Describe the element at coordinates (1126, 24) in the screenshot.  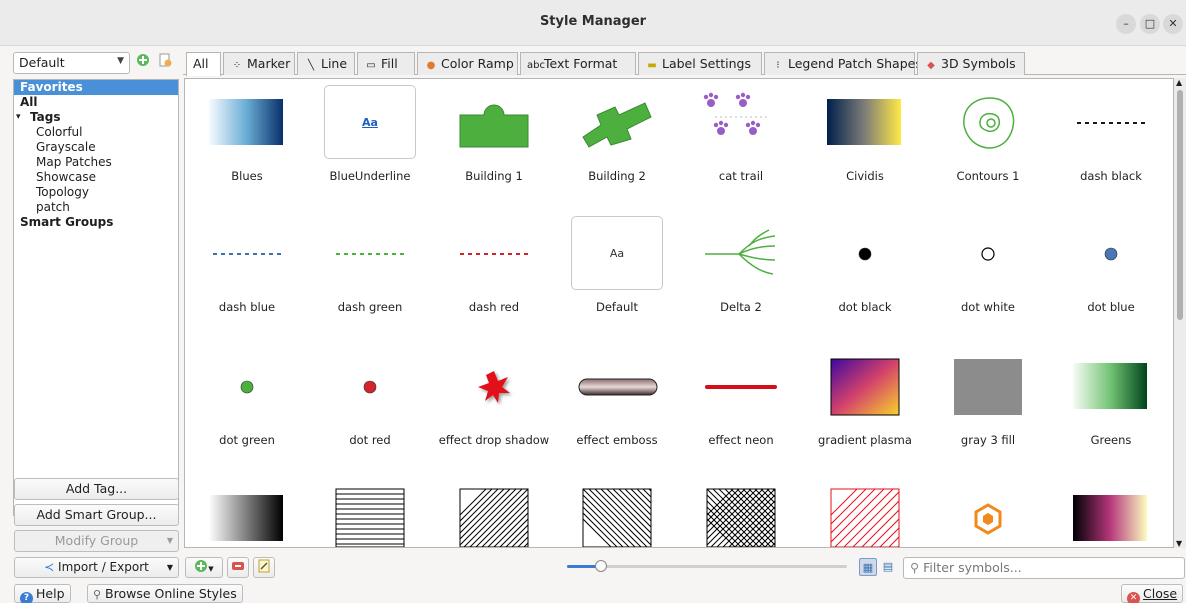
I see `minimize-button: –` at that location.